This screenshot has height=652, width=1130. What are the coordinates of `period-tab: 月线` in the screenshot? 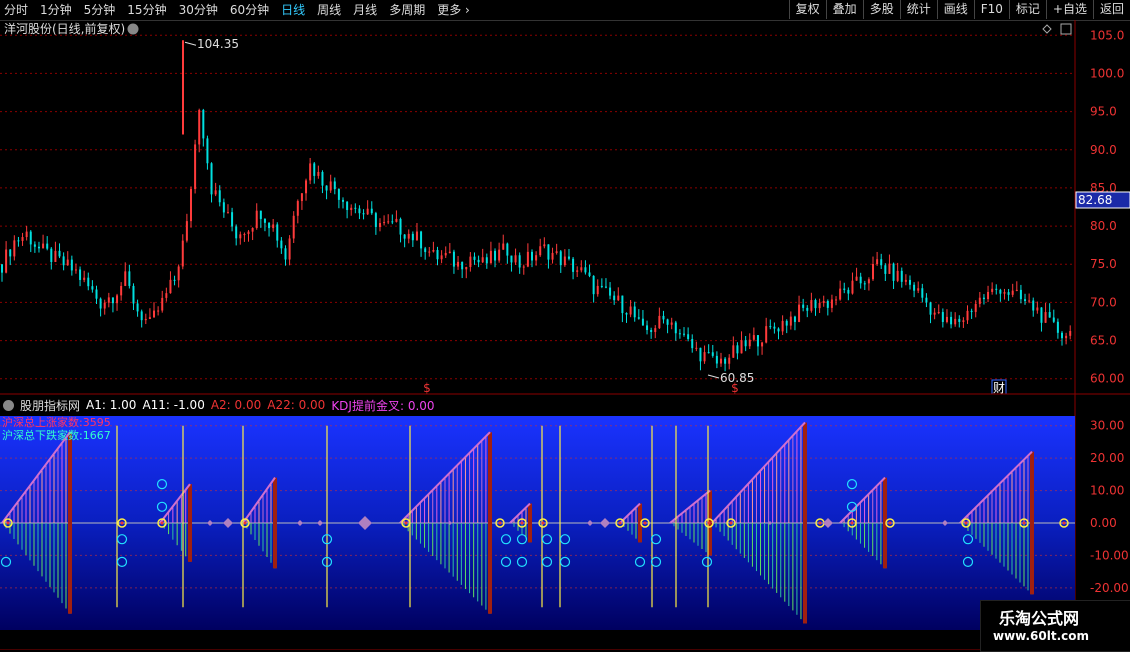 It's located at (365, 10).